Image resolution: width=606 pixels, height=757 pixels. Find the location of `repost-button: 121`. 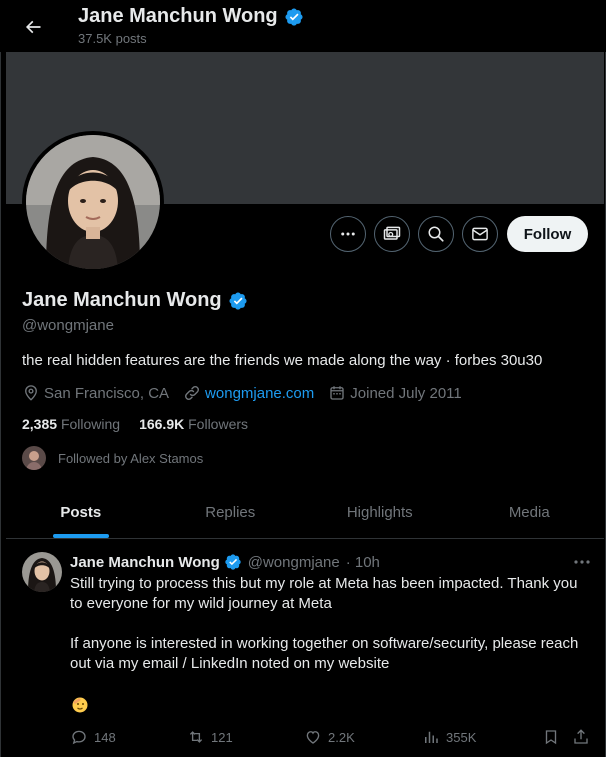

repost-button: 121 is located at coordinates (210, 737).